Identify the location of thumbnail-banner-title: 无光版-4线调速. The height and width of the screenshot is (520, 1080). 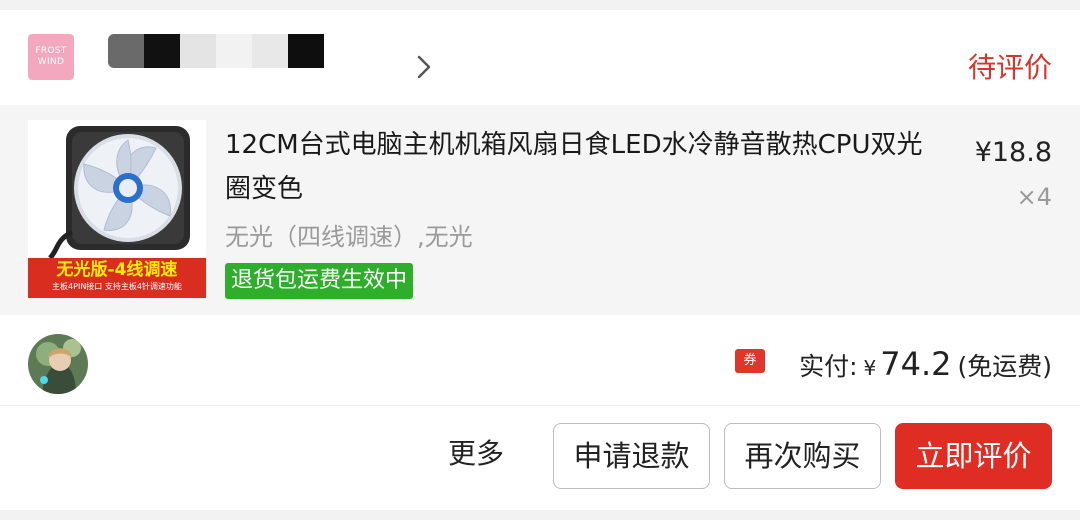
(117, 270).